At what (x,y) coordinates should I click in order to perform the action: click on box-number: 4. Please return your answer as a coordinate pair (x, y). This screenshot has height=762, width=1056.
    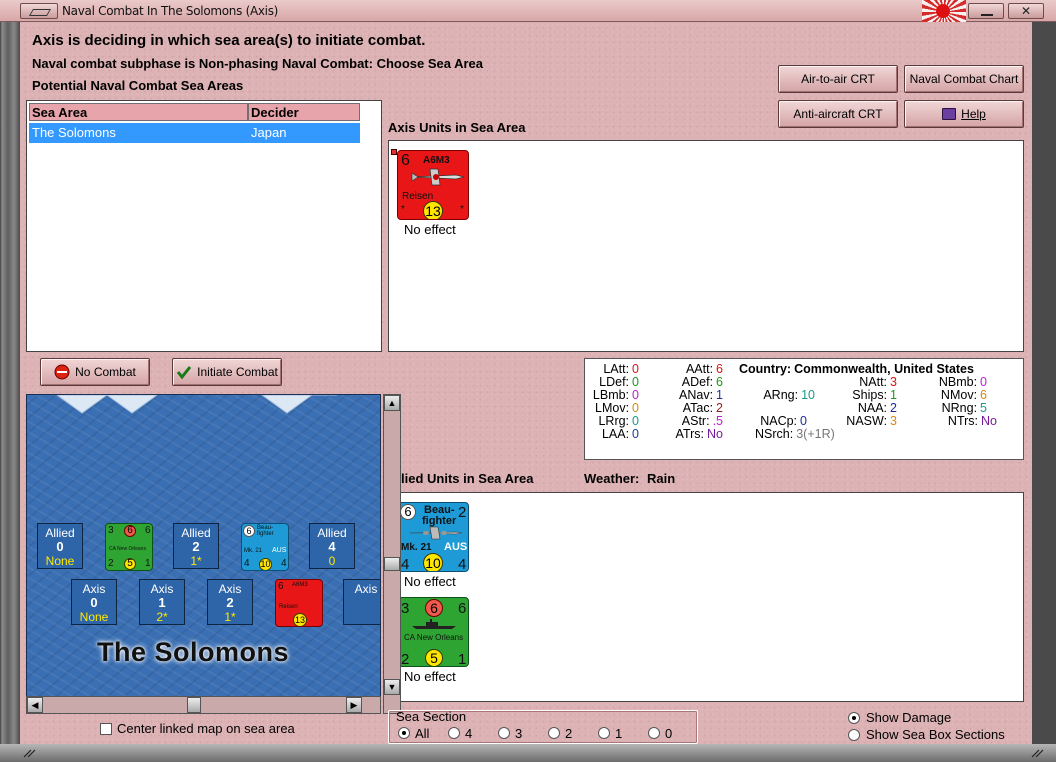
    Looking at the image, I should click on (332, 546).